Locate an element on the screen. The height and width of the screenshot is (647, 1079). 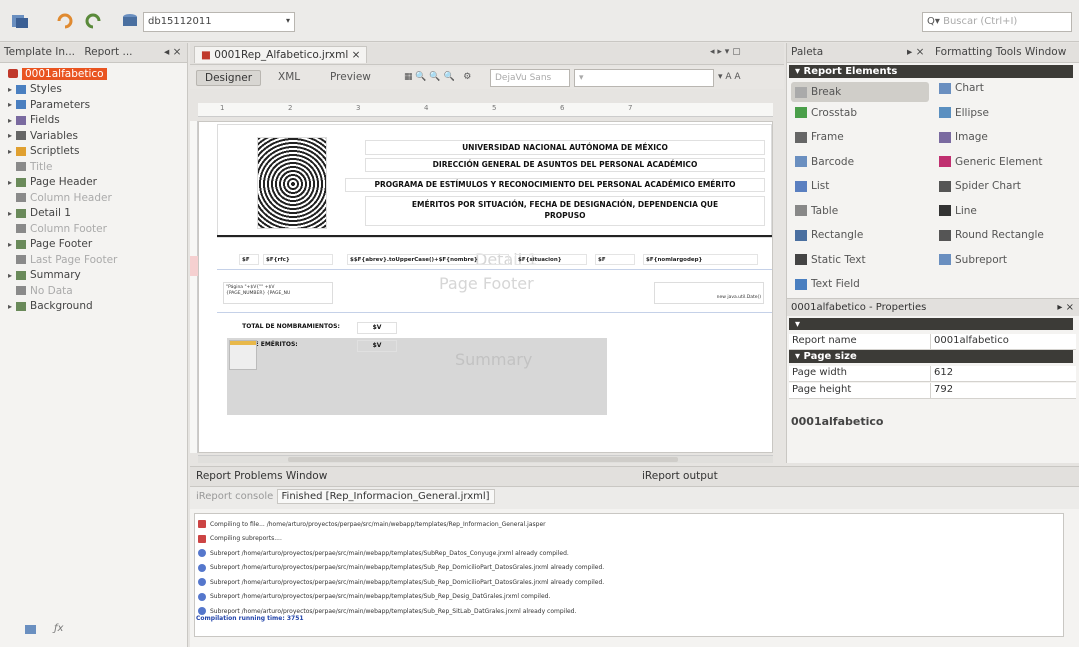
function-icon: ƒx is located at coordinates (58, 628).